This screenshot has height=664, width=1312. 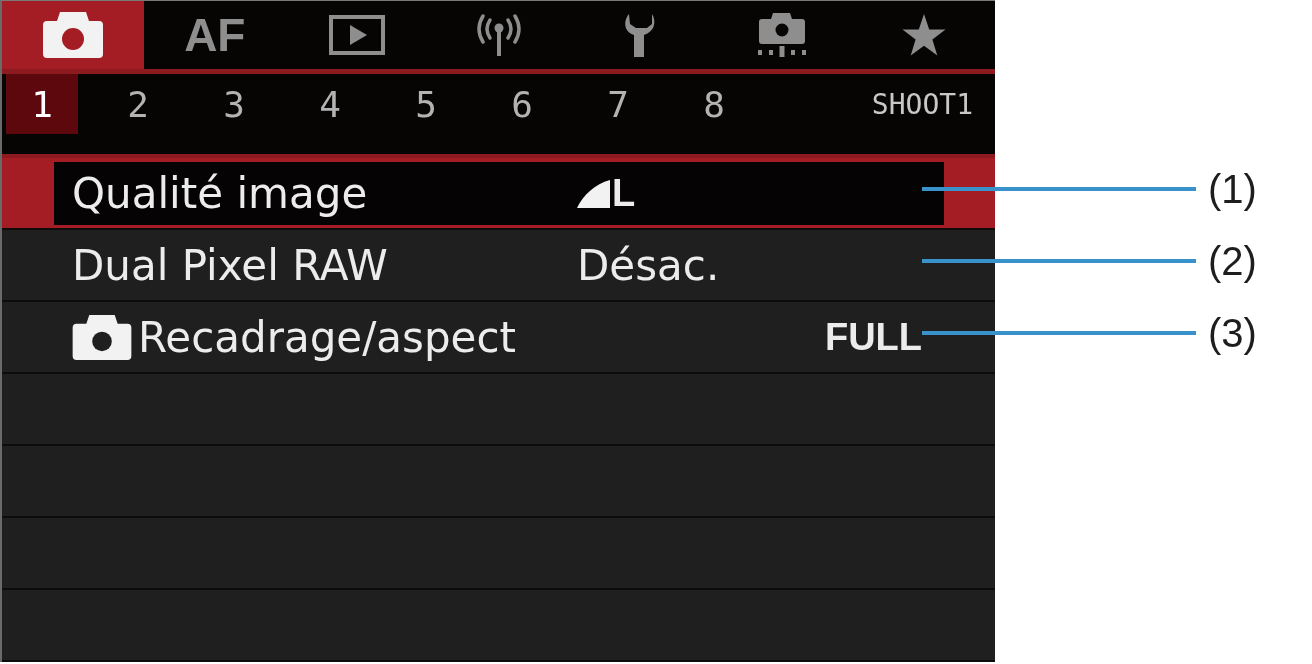 I want to click on menu-tab, so click(x=73, y=35).